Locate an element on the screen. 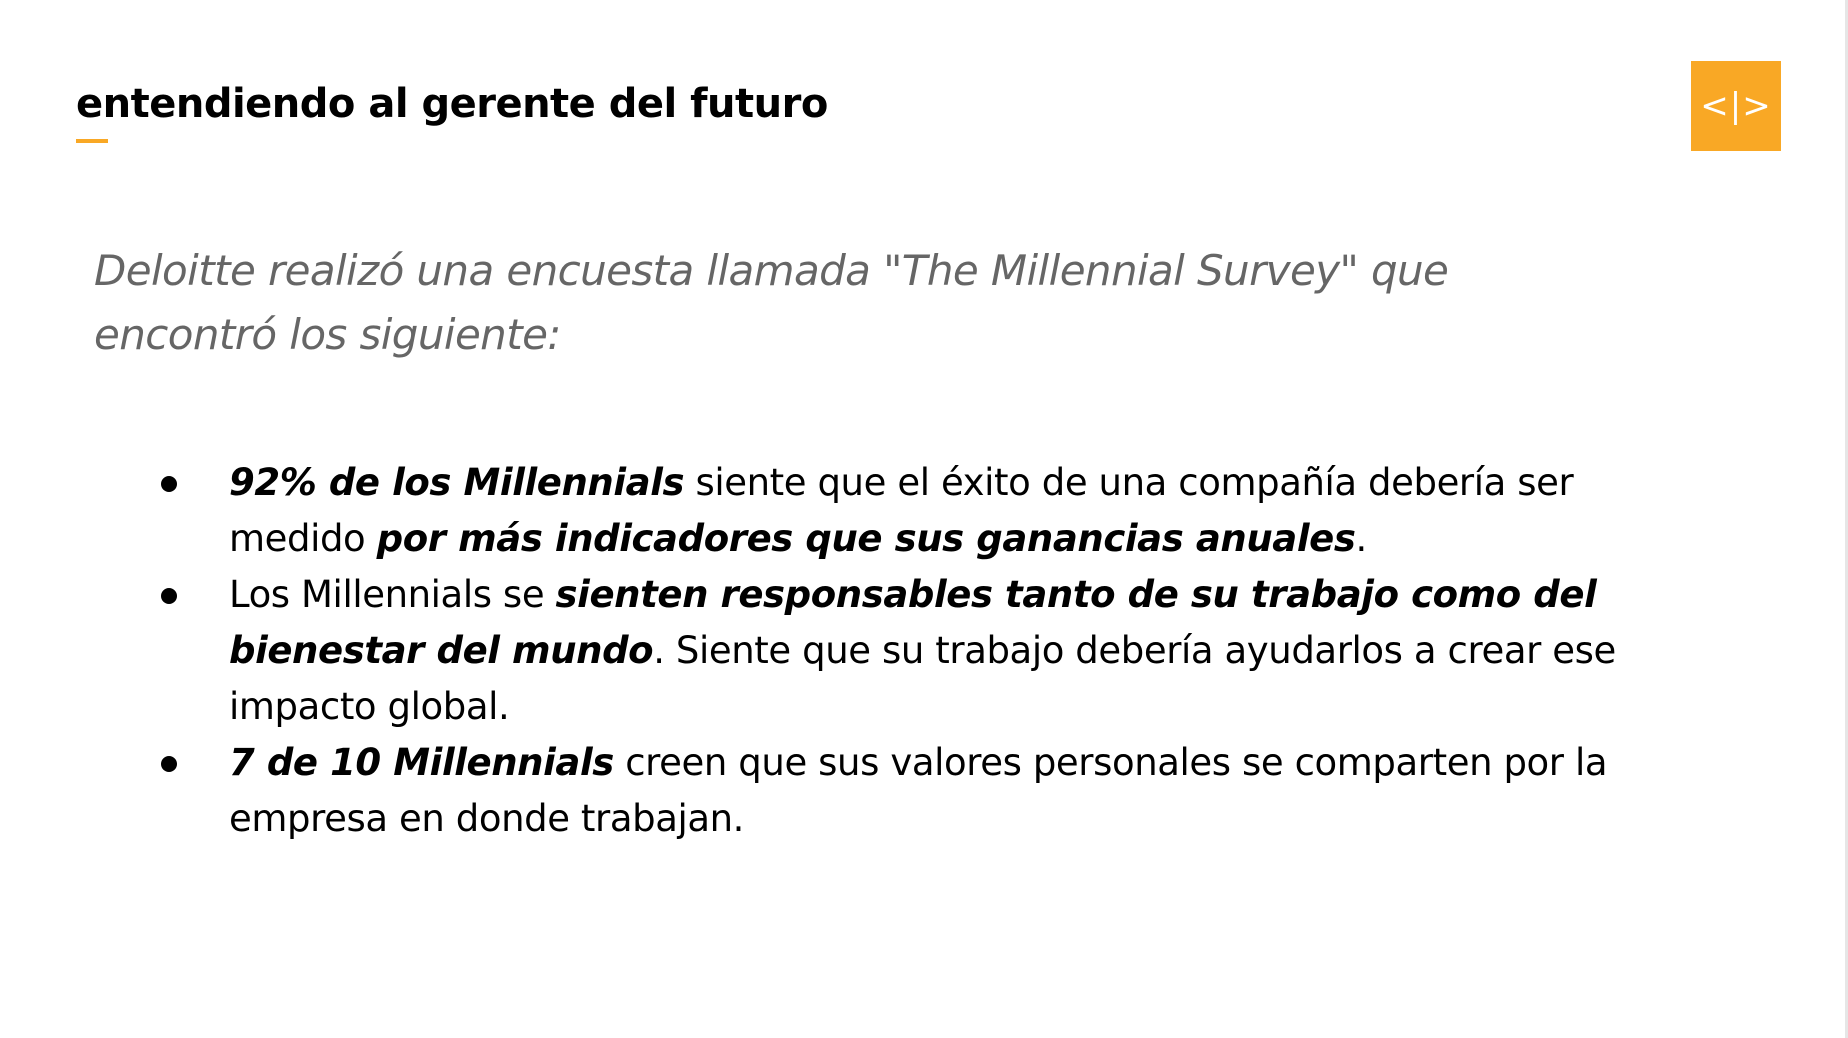 The height and width of the screenshot is (1038, 1848). bullet-text: Los Millennials se is located at coordinates (392, 594).